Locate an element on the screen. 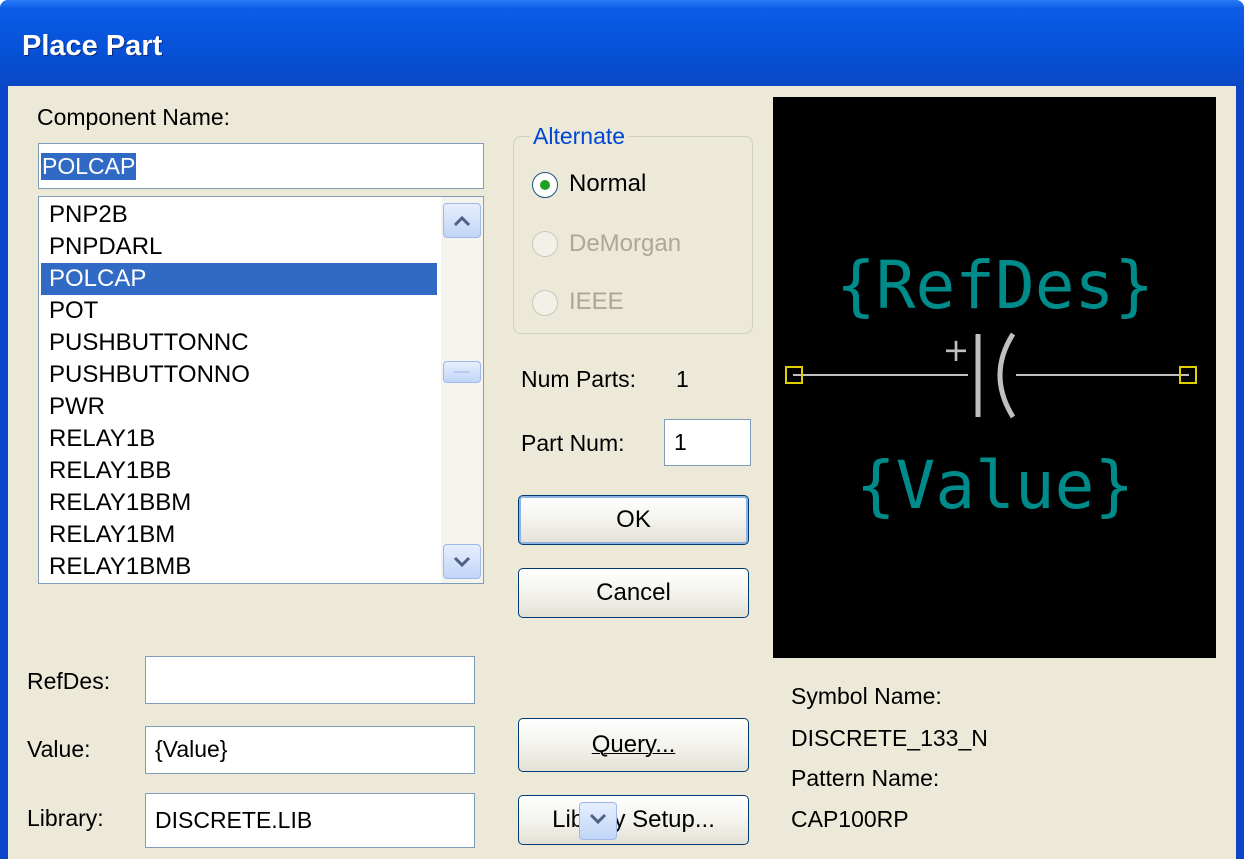 Image resolution: width=1252 pixels, height=865 pixels. symbol-name-label: Symbol Name: is located at coordinates (866, 696).